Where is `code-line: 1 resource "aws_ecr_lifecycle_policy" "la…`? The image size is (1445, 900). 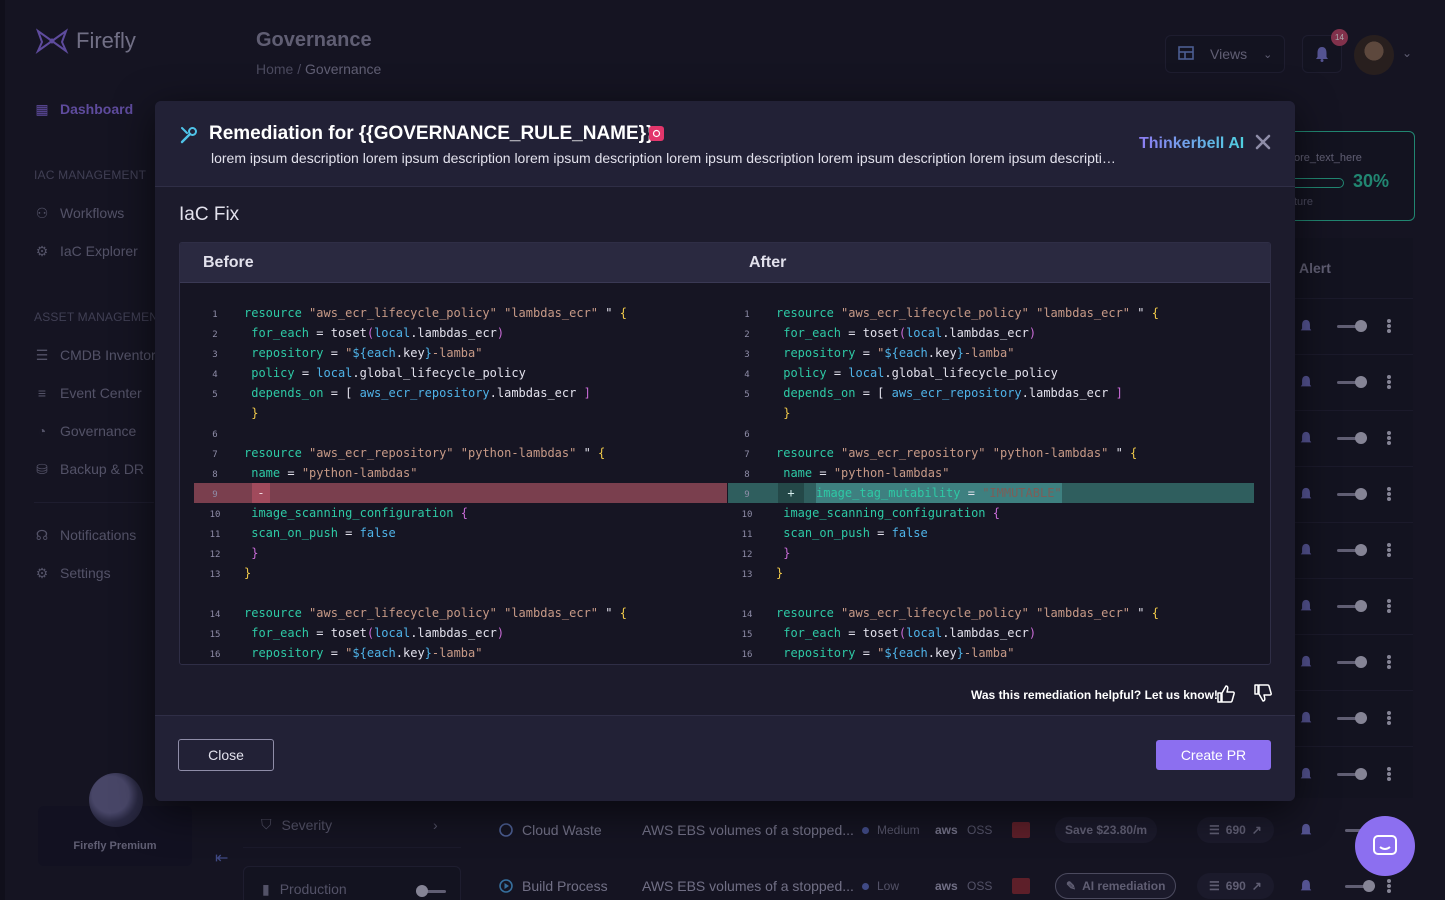 code-line: 1 resource "aws_ecr_lifecycle_policy" "la… is located at coordinates (453, 313).